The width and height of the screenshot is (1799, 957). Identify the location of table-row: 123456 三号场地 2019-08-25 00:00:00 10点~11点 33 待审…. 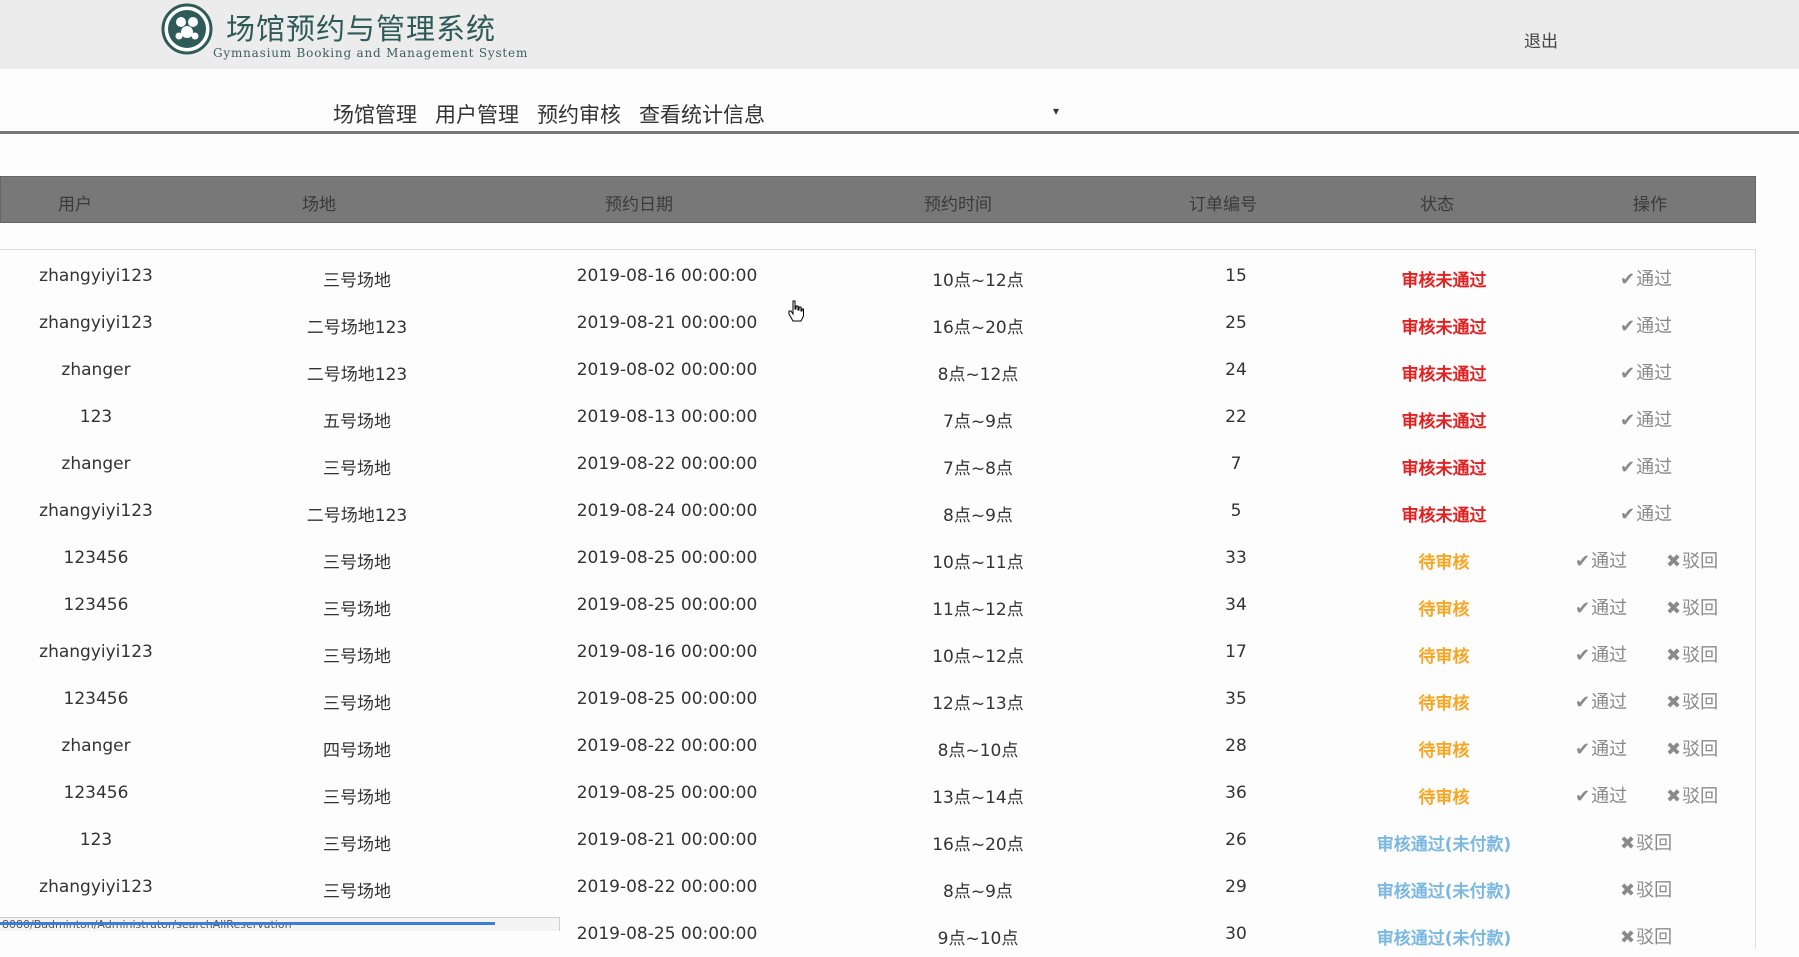
(878, 557).